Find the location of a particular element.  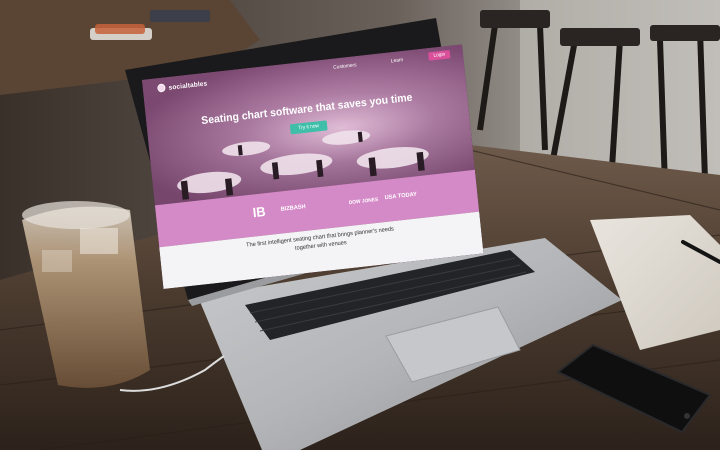

nav-item-learn: Learn is located at coordinates (397, 61).